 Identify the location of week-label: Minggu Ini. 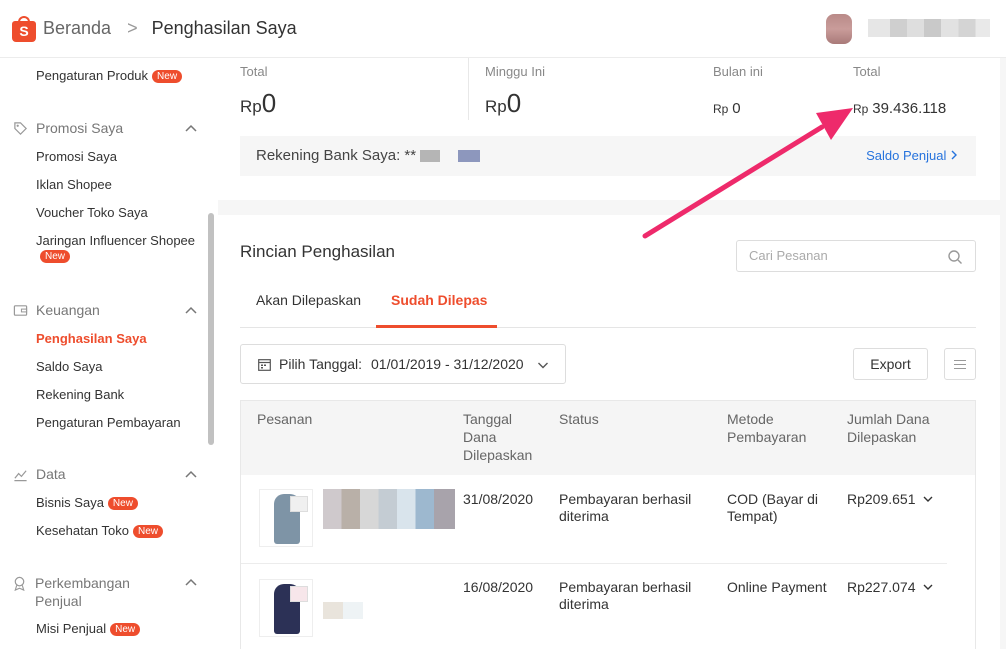
(515, 71).